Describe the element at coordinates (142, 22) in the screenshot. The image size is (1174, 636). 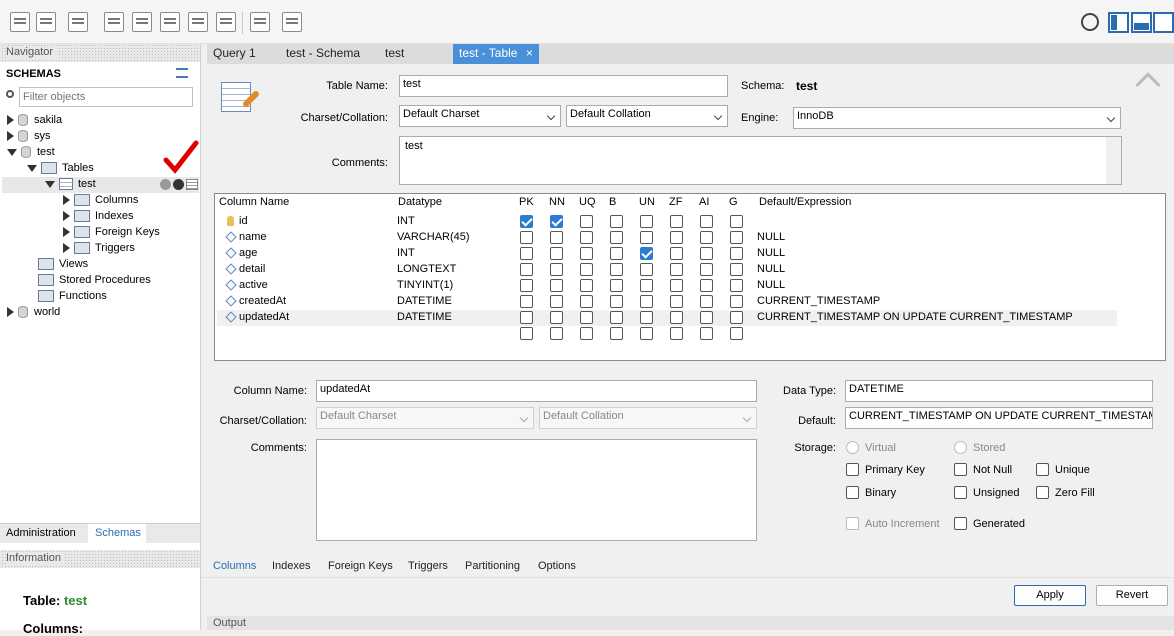
I see `create-table-icon` at that location.